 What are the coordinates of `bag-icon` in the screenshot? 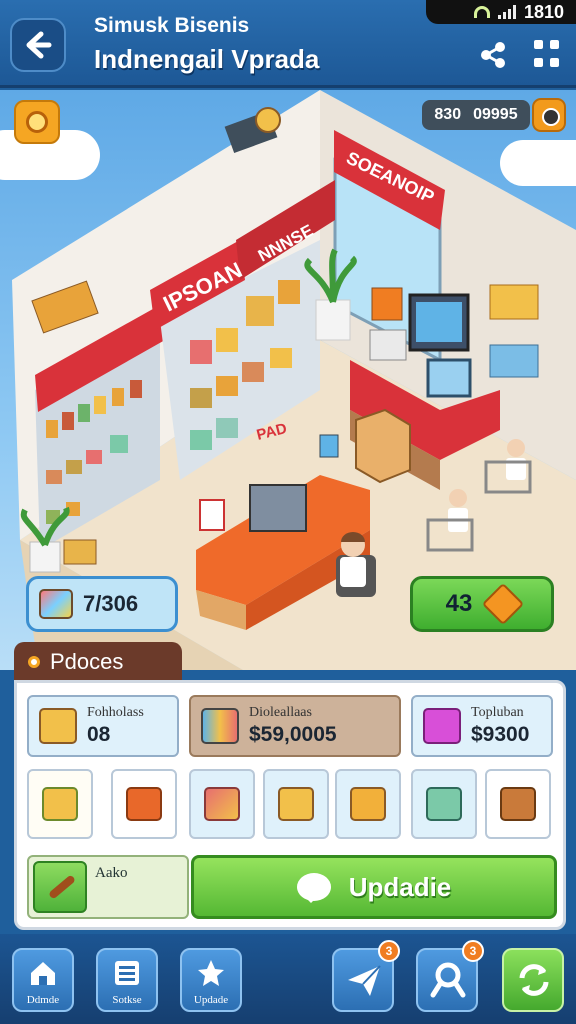 It's located at (368, 804).